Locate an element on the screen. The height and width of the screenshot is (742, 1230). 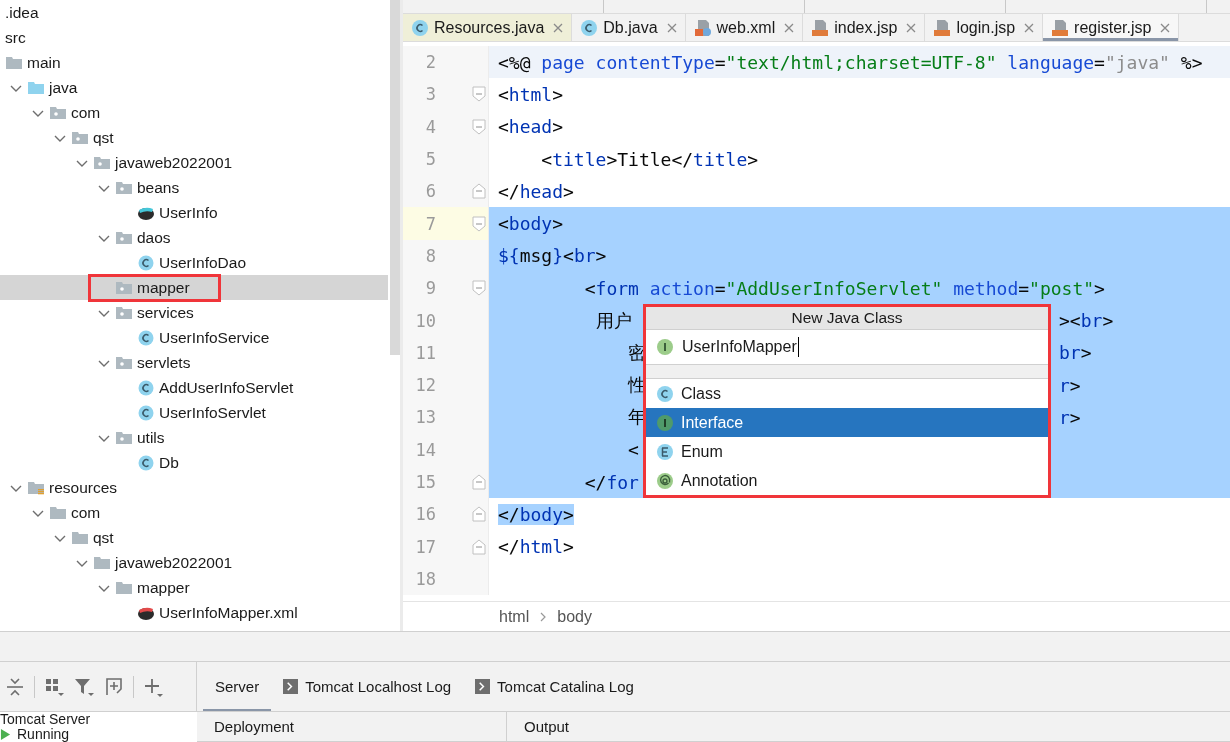
tree-item: Db is located at coordinates (194, 462).